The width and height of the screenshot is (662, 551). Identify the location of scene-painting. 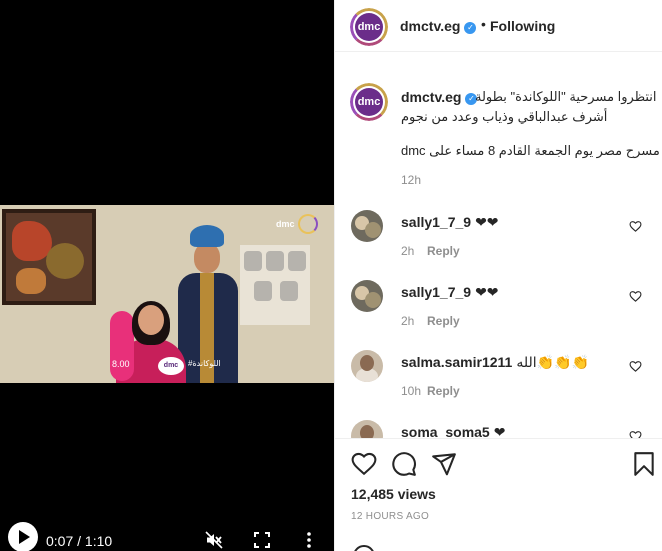
(49, 257).